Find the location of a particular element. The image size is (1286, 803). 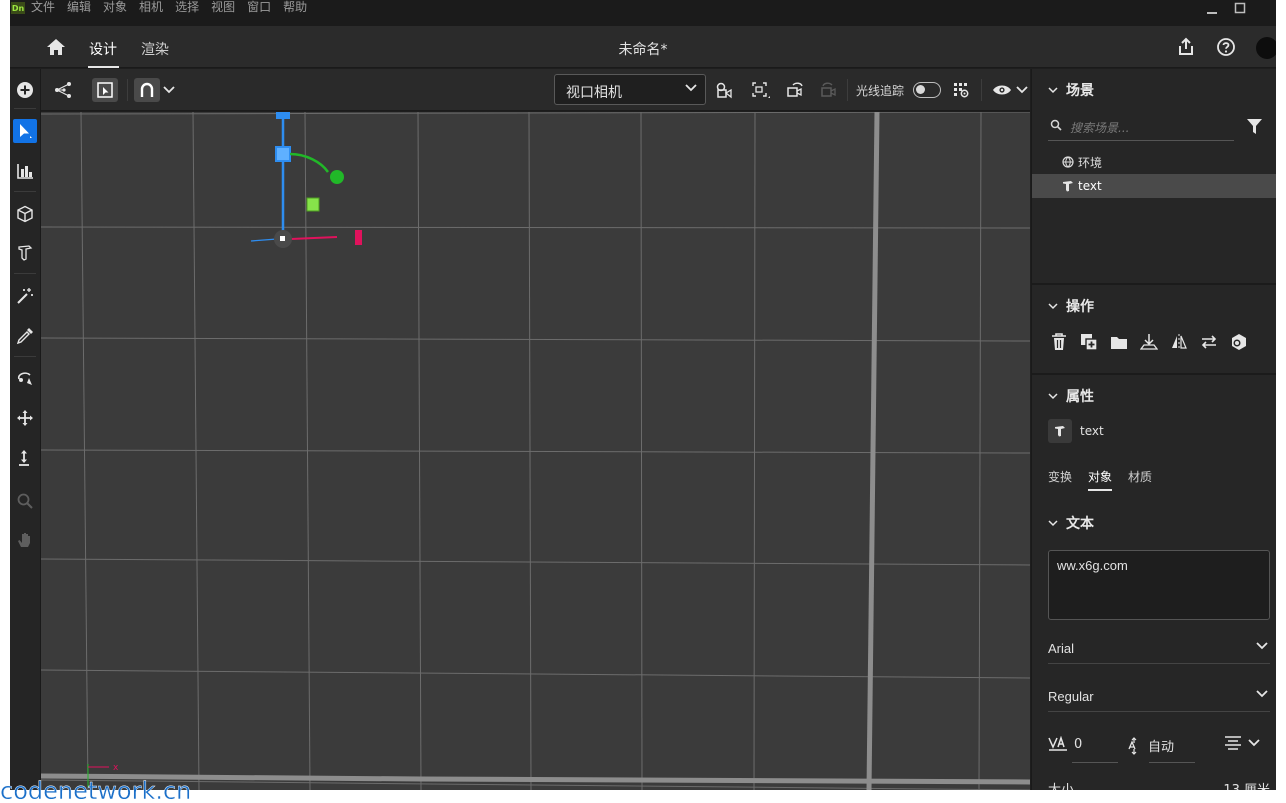

home-icon is located at coordinates (56, 47).